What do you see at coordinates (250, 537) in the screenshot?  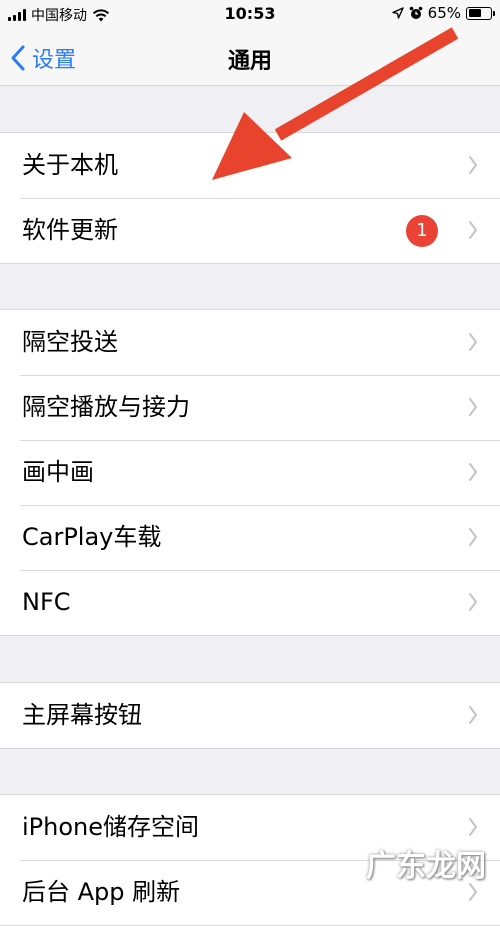 I see `row-carplay: CarPlay车载` at bounding box center [250, 537].